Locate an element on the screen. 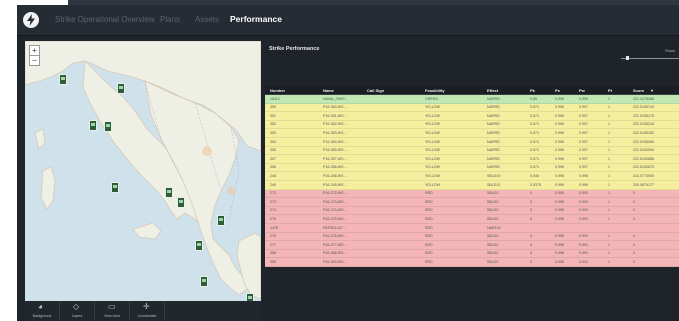  table-row: 272 P16-272-WS... RED SBLD2 0 0.996 0.991 1 0 is located at coordinates (472, 194).